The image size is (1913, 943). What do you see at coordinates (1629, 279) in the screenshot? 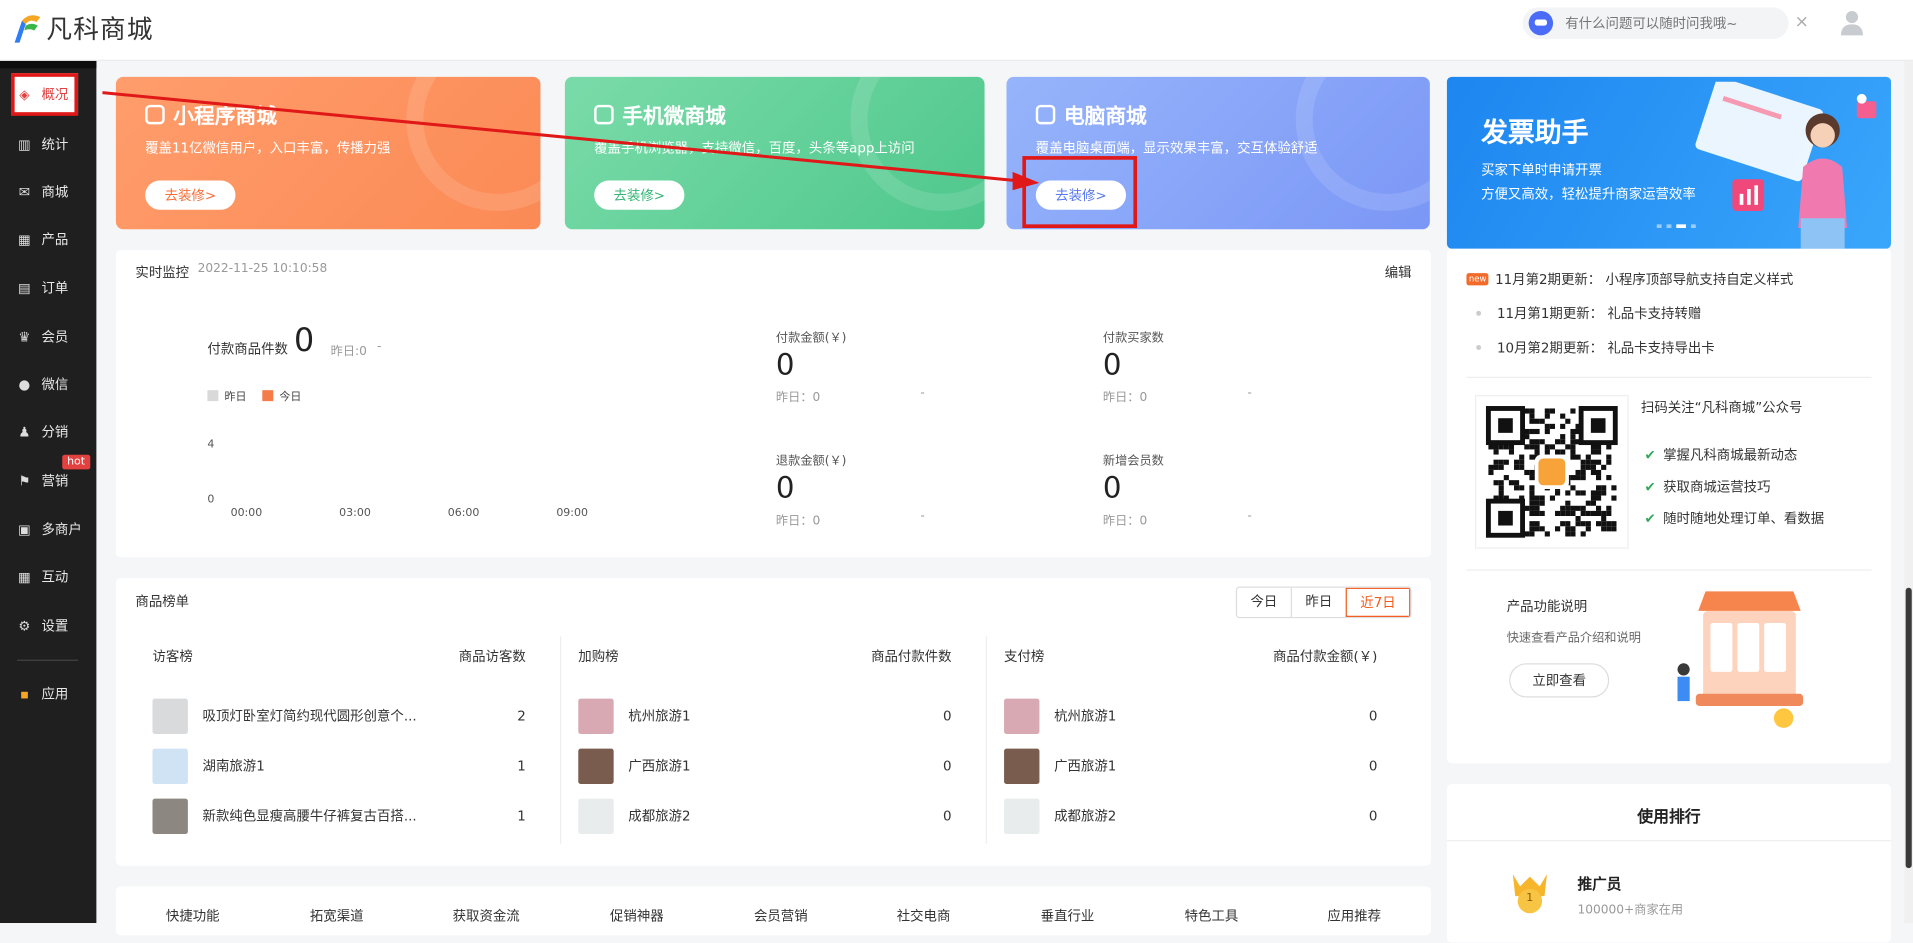
I see `update-item: new 11月第2期更新： 小程序顶部导航支持自定义样式` at bounding box center [1629, 279].